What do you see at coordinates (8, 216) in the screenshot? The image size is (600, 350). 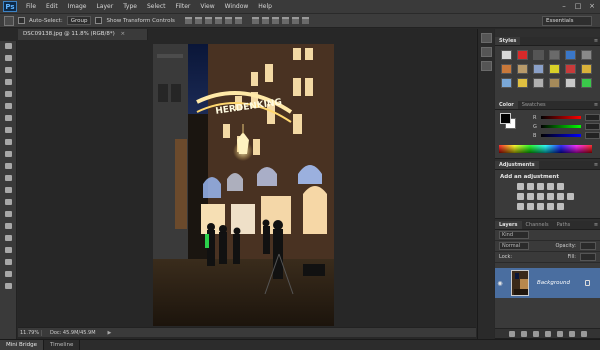 I see `pen-tool-icon` at bounding box center [8, 216].